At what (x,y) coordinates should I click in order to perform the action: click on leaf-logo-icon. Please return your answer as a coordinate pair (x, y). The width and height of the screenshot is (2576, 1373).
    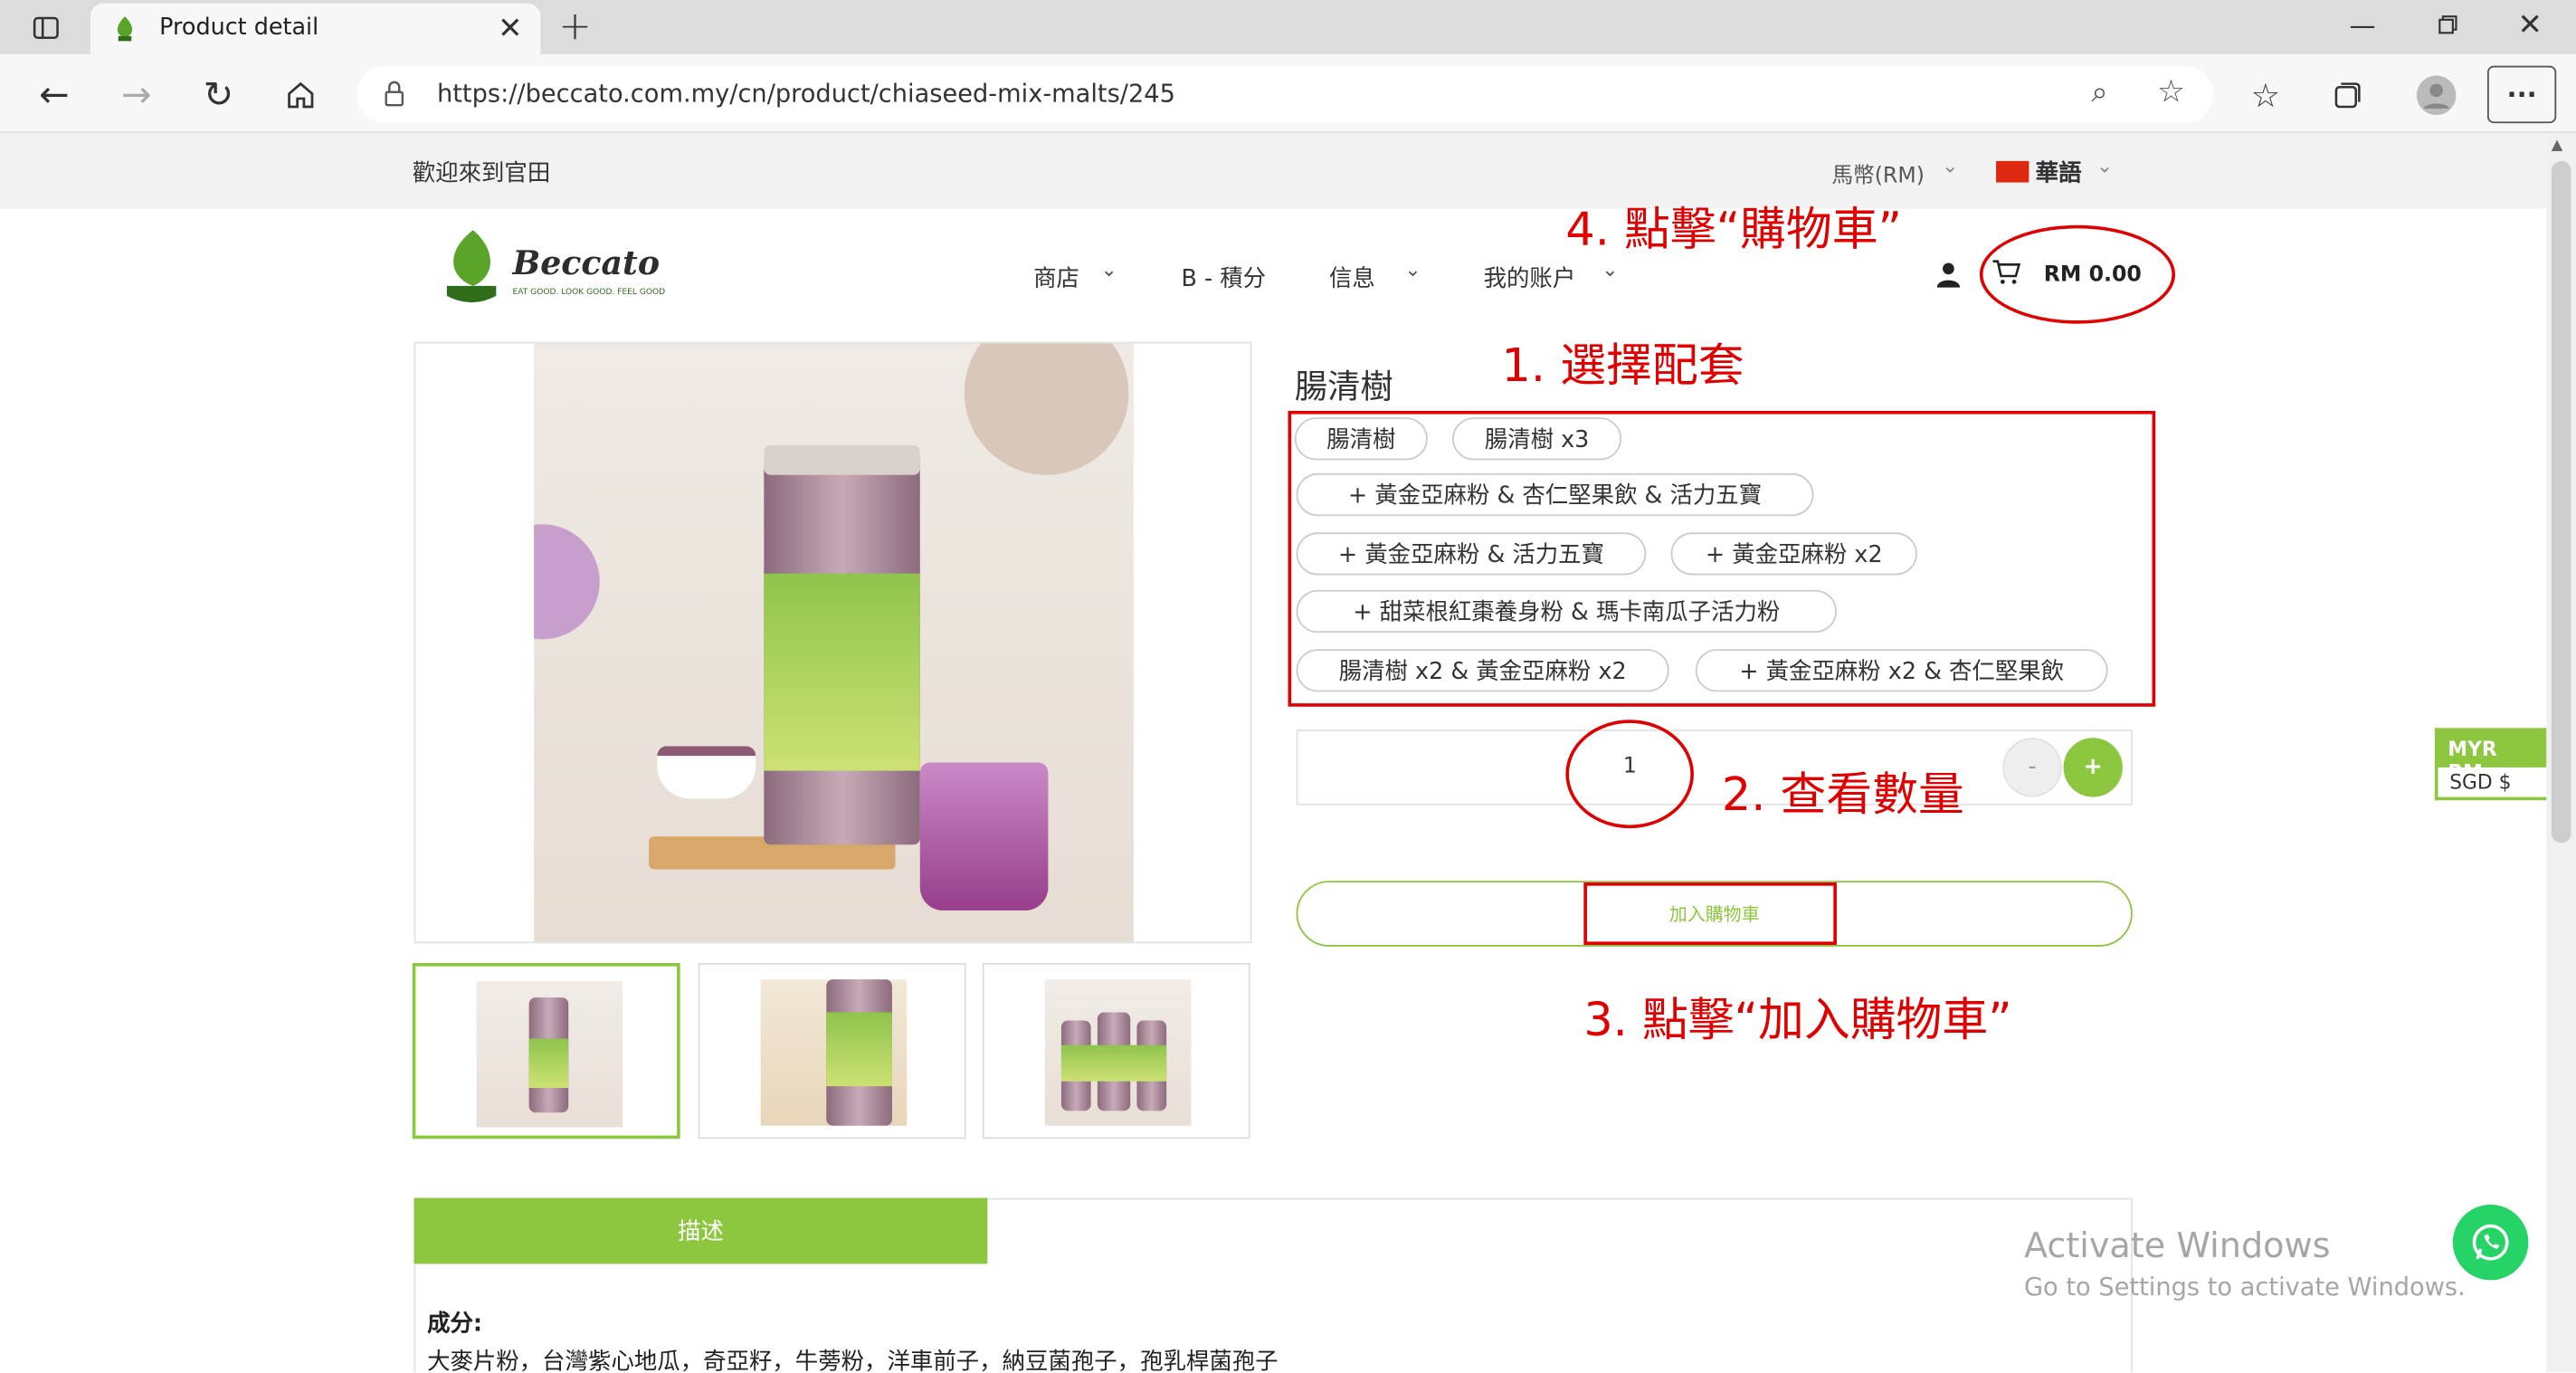
    Looking at the image, I should click on (471, 266).